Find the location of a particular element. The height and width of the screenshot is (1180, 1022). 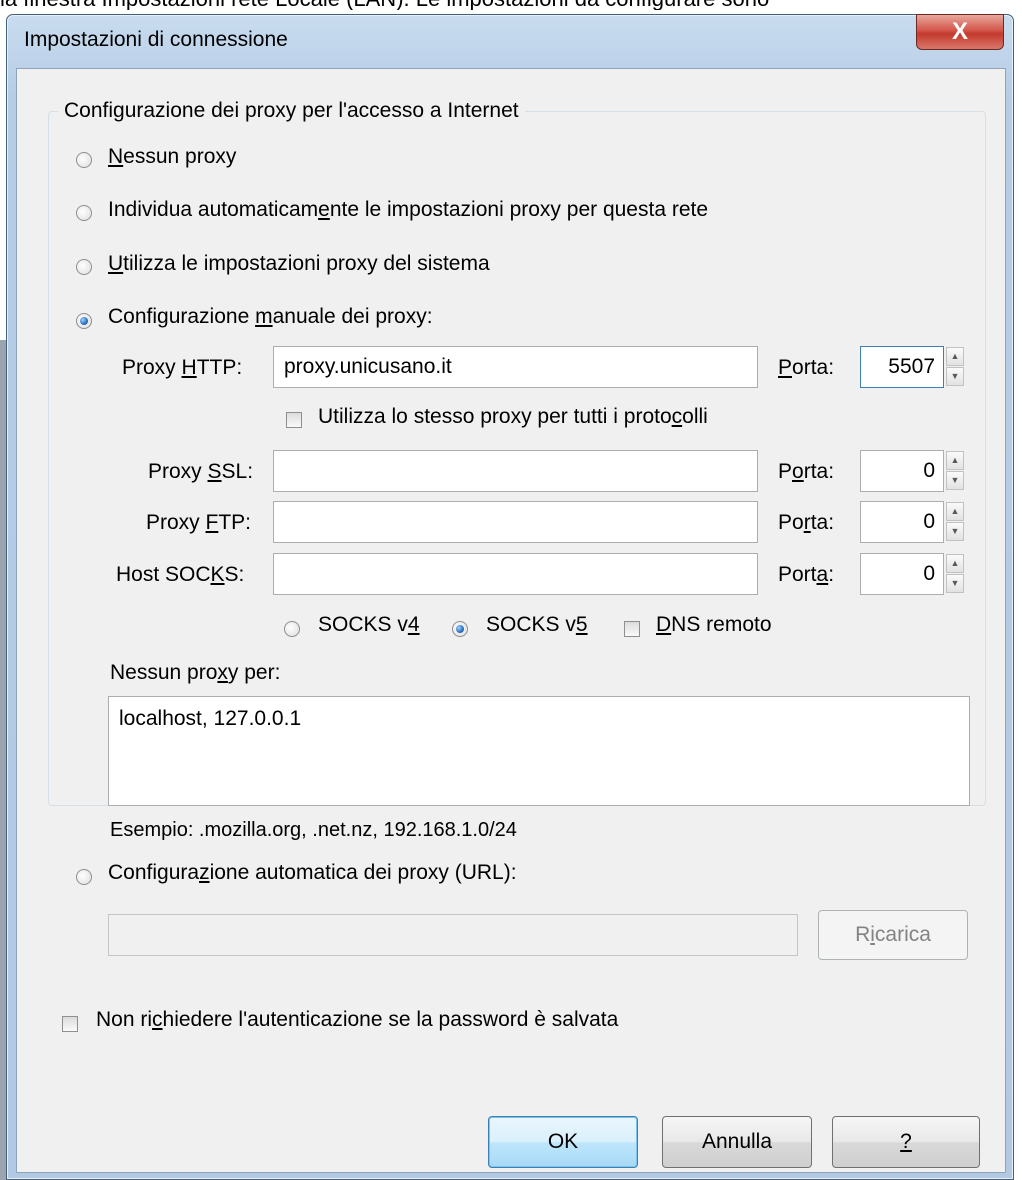

cancel-button: Annulla is located at coordinates (737, 1142).